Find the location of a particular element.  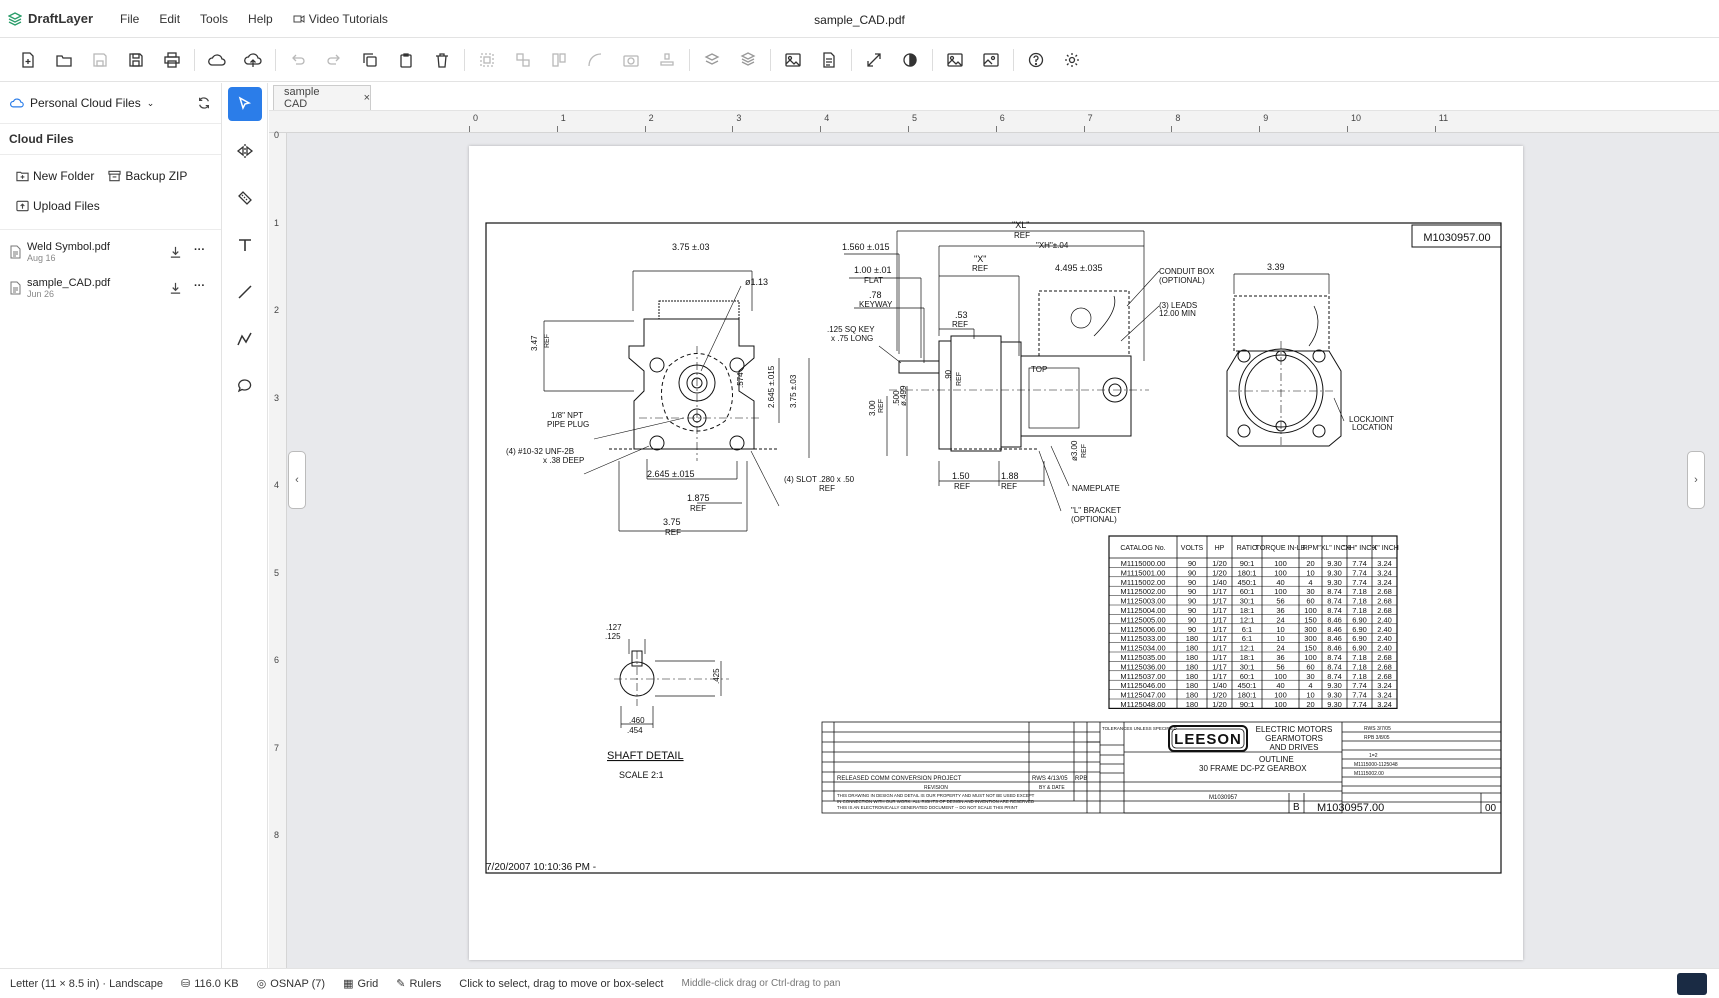

settings-gear-icon is located at coordinates (1072, 60).